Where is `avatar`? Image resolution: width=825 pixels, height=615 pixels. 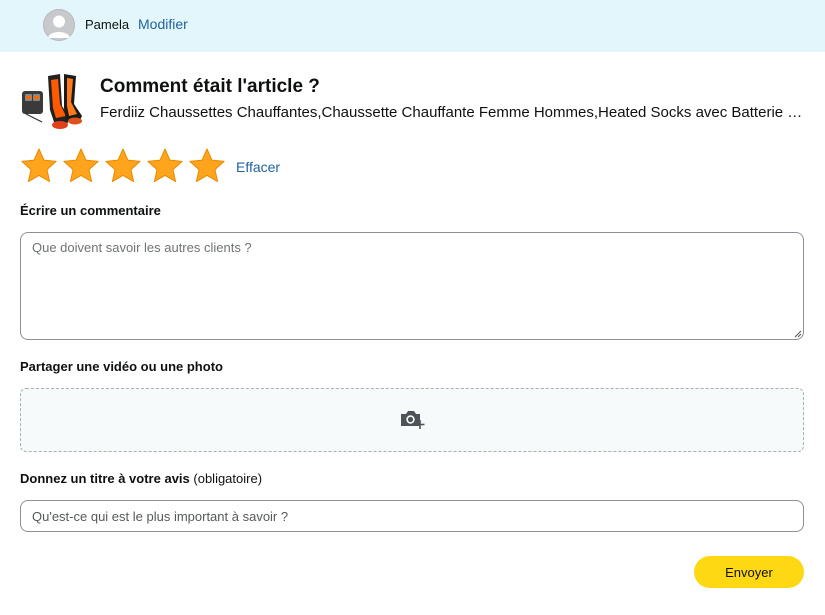
avatar is located at coordinates (59, 25).